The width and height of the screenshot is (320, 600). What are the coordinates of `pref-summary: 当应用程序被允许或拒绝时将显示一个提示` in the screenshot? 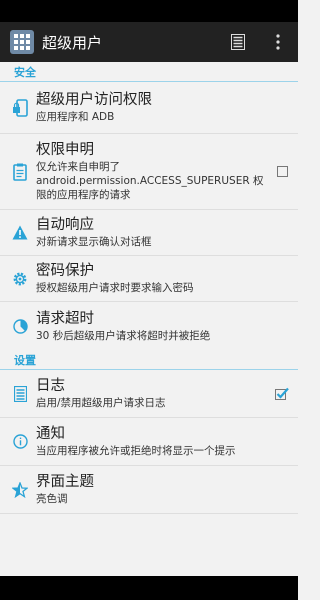 It's located at (136, 451).